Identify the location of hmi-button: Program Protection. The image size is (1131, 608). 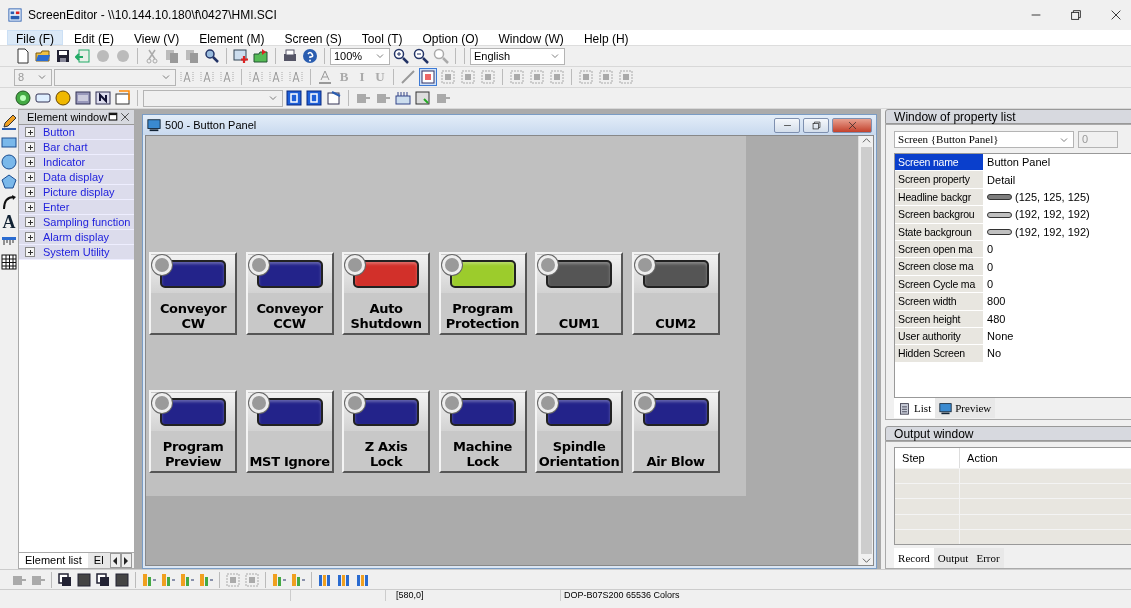
(482, 293).